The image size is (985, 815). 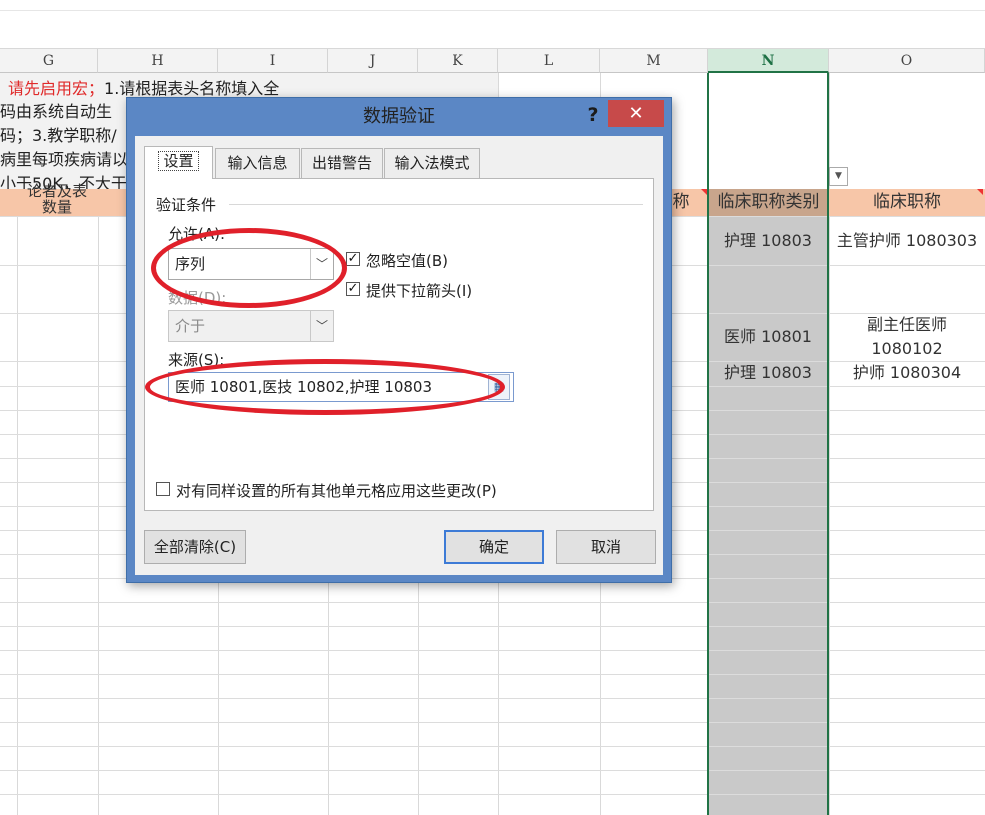 What do you see at coordinates (353, 289) in the screenshot?
I see `dropdown-arrow-checkbox: ✓` at bounding box center [353, 289].